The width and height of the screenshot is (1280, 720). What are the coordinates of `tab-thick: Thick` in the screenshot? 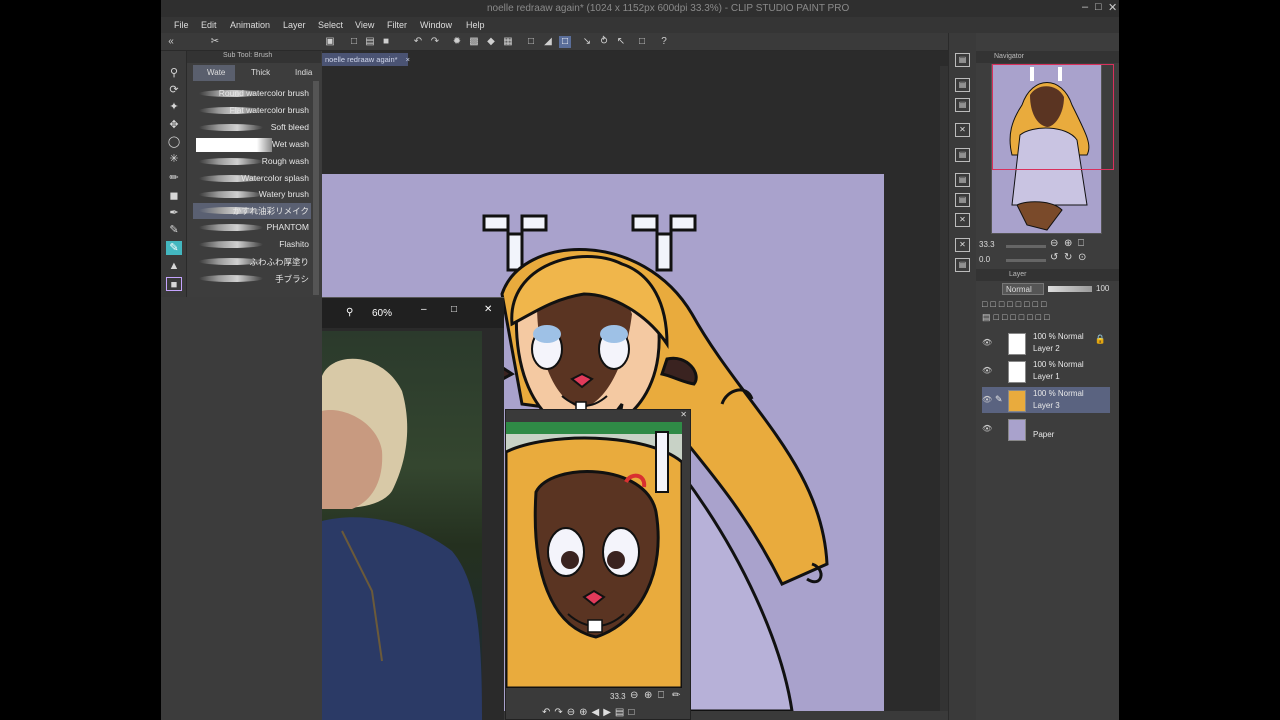 It's located at (258, 73).